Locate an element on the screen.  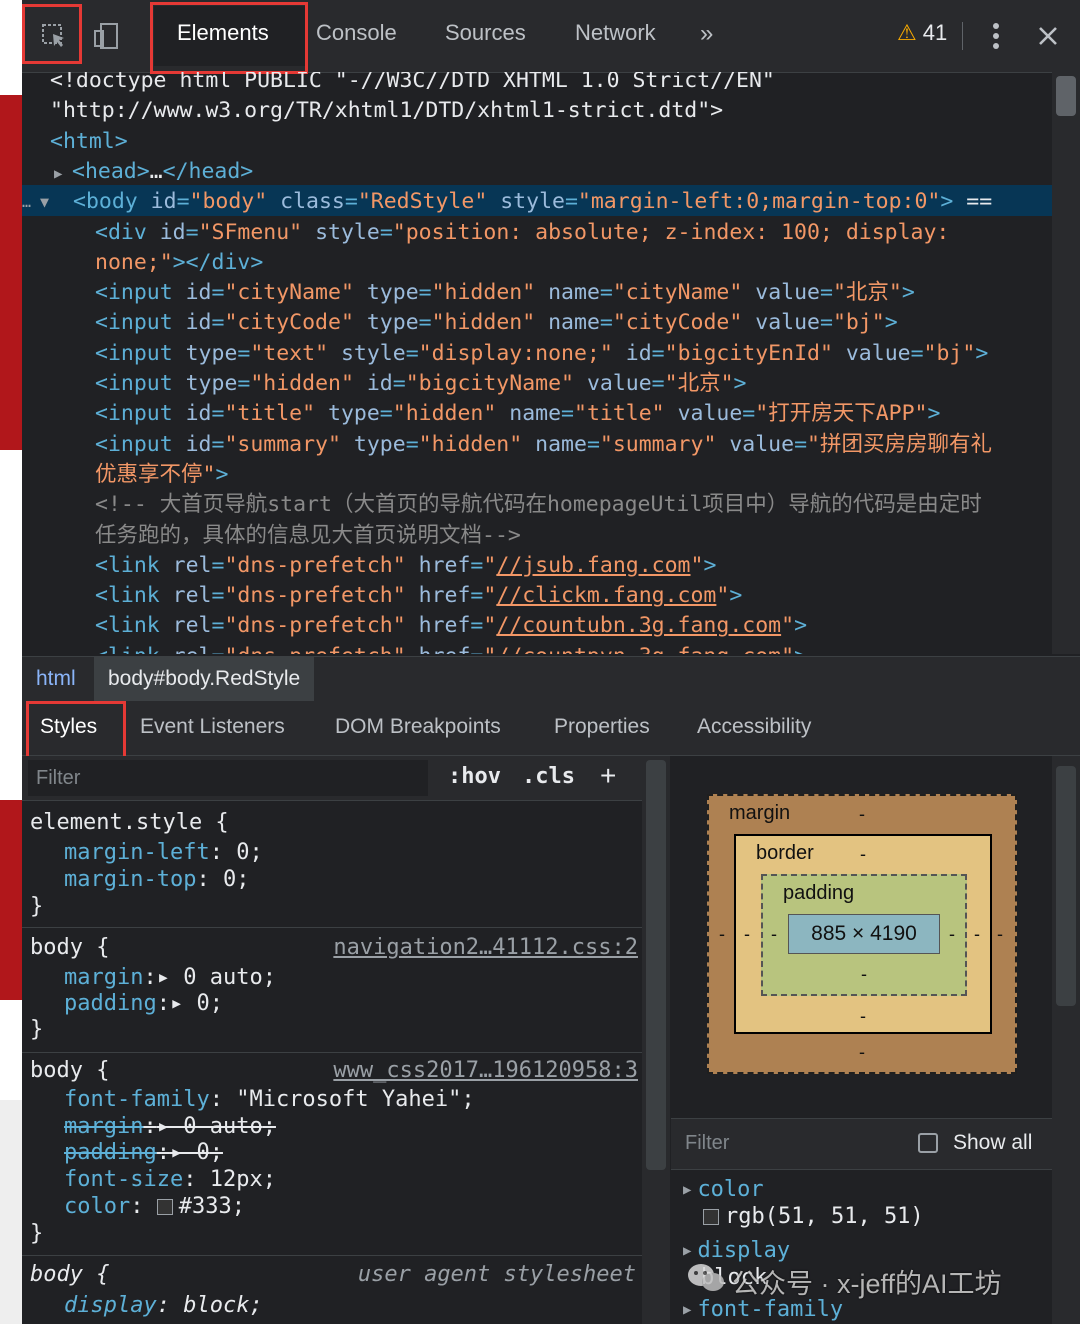
rule-source-link: navigation2…41112.css:2 is located at coordinates (485, 947).